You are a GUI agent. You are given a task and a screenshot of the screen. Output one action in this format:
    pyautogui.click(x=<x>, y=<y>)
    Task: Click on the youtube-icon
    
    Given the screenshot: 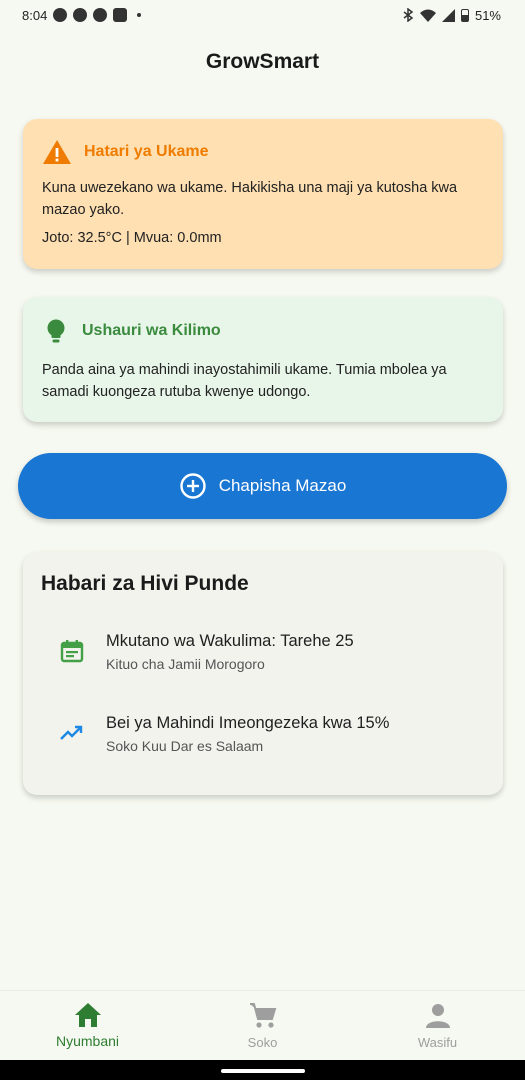 What is the action you would take?
    pyautogui.click(x=120, y=15)
    